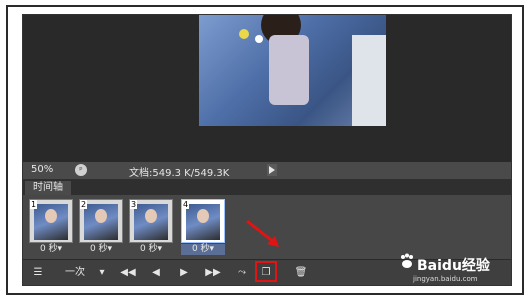  I want to click on panel-tab-row: 时间轴, so click(267, 187).